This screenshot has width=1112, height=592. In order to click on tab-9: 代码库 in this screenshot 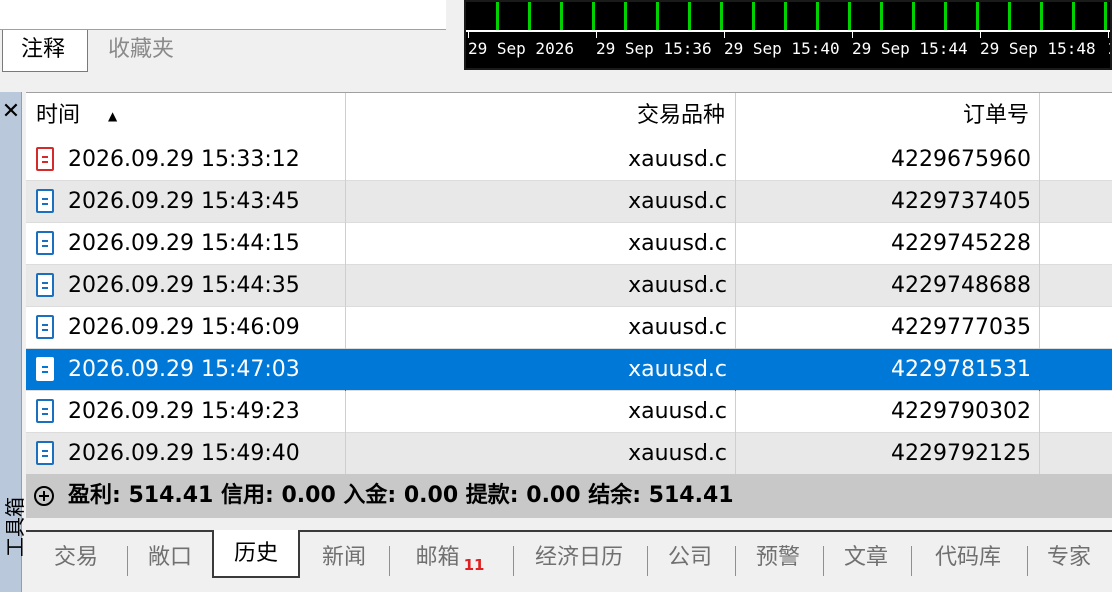, I will do `click(968, 556)`.